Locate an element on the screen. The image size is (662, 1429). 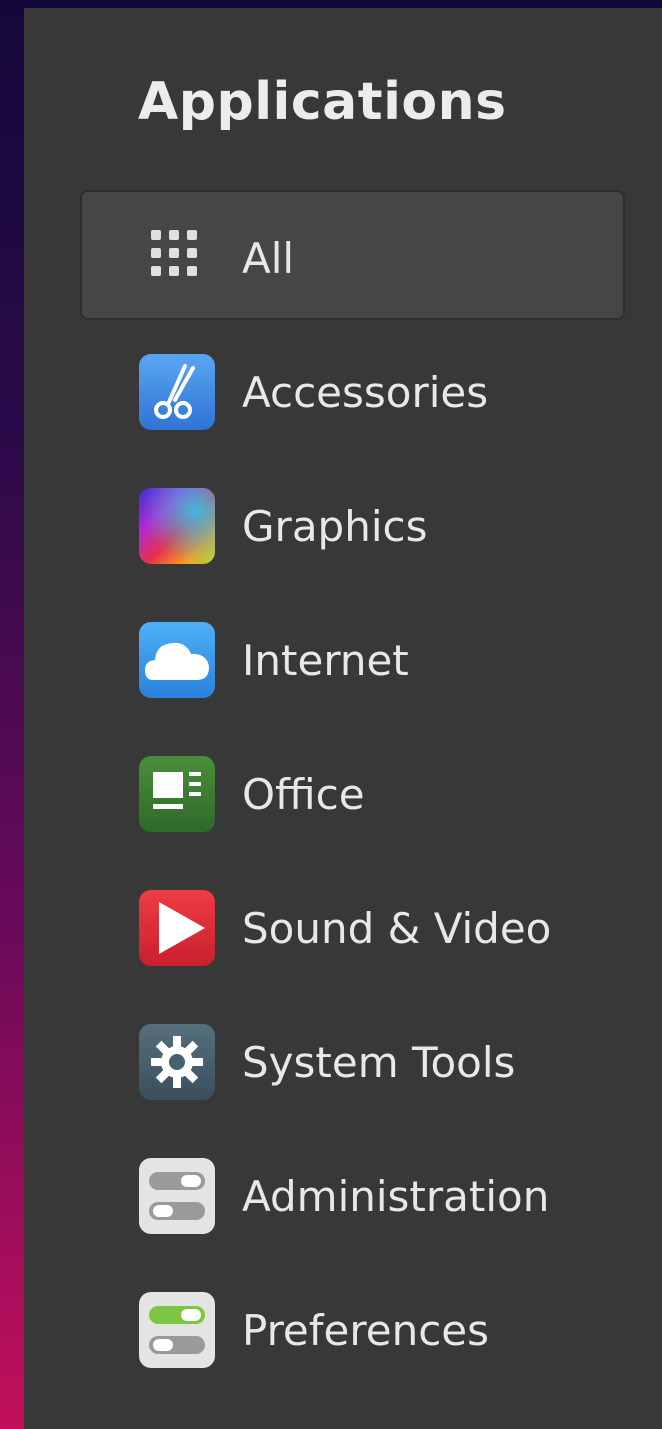
category-label: System Tools is located at coordinates (379, 1062).